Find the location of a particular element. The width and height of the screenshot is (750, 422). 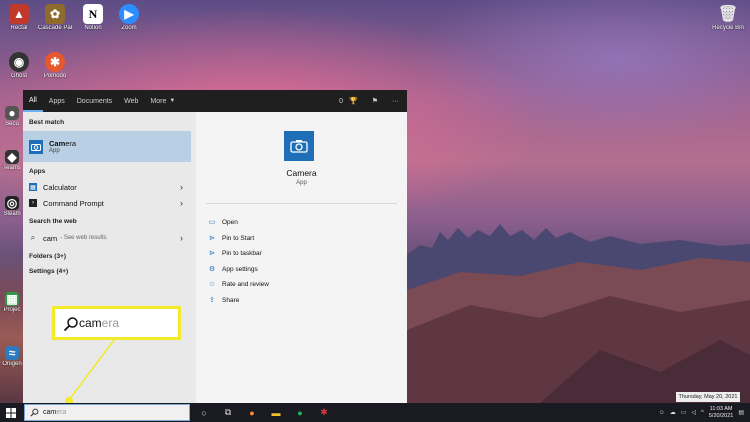

result-command-prompt: › Command Prompt › is located at coordinates (107, 203).